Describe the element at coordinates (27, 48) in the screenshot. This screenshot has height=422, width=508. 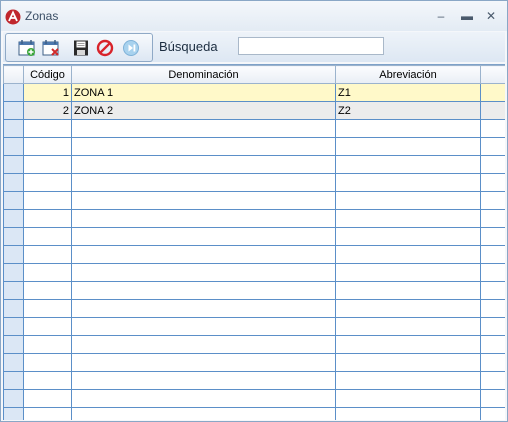
I see `add-record-icon` at that location.